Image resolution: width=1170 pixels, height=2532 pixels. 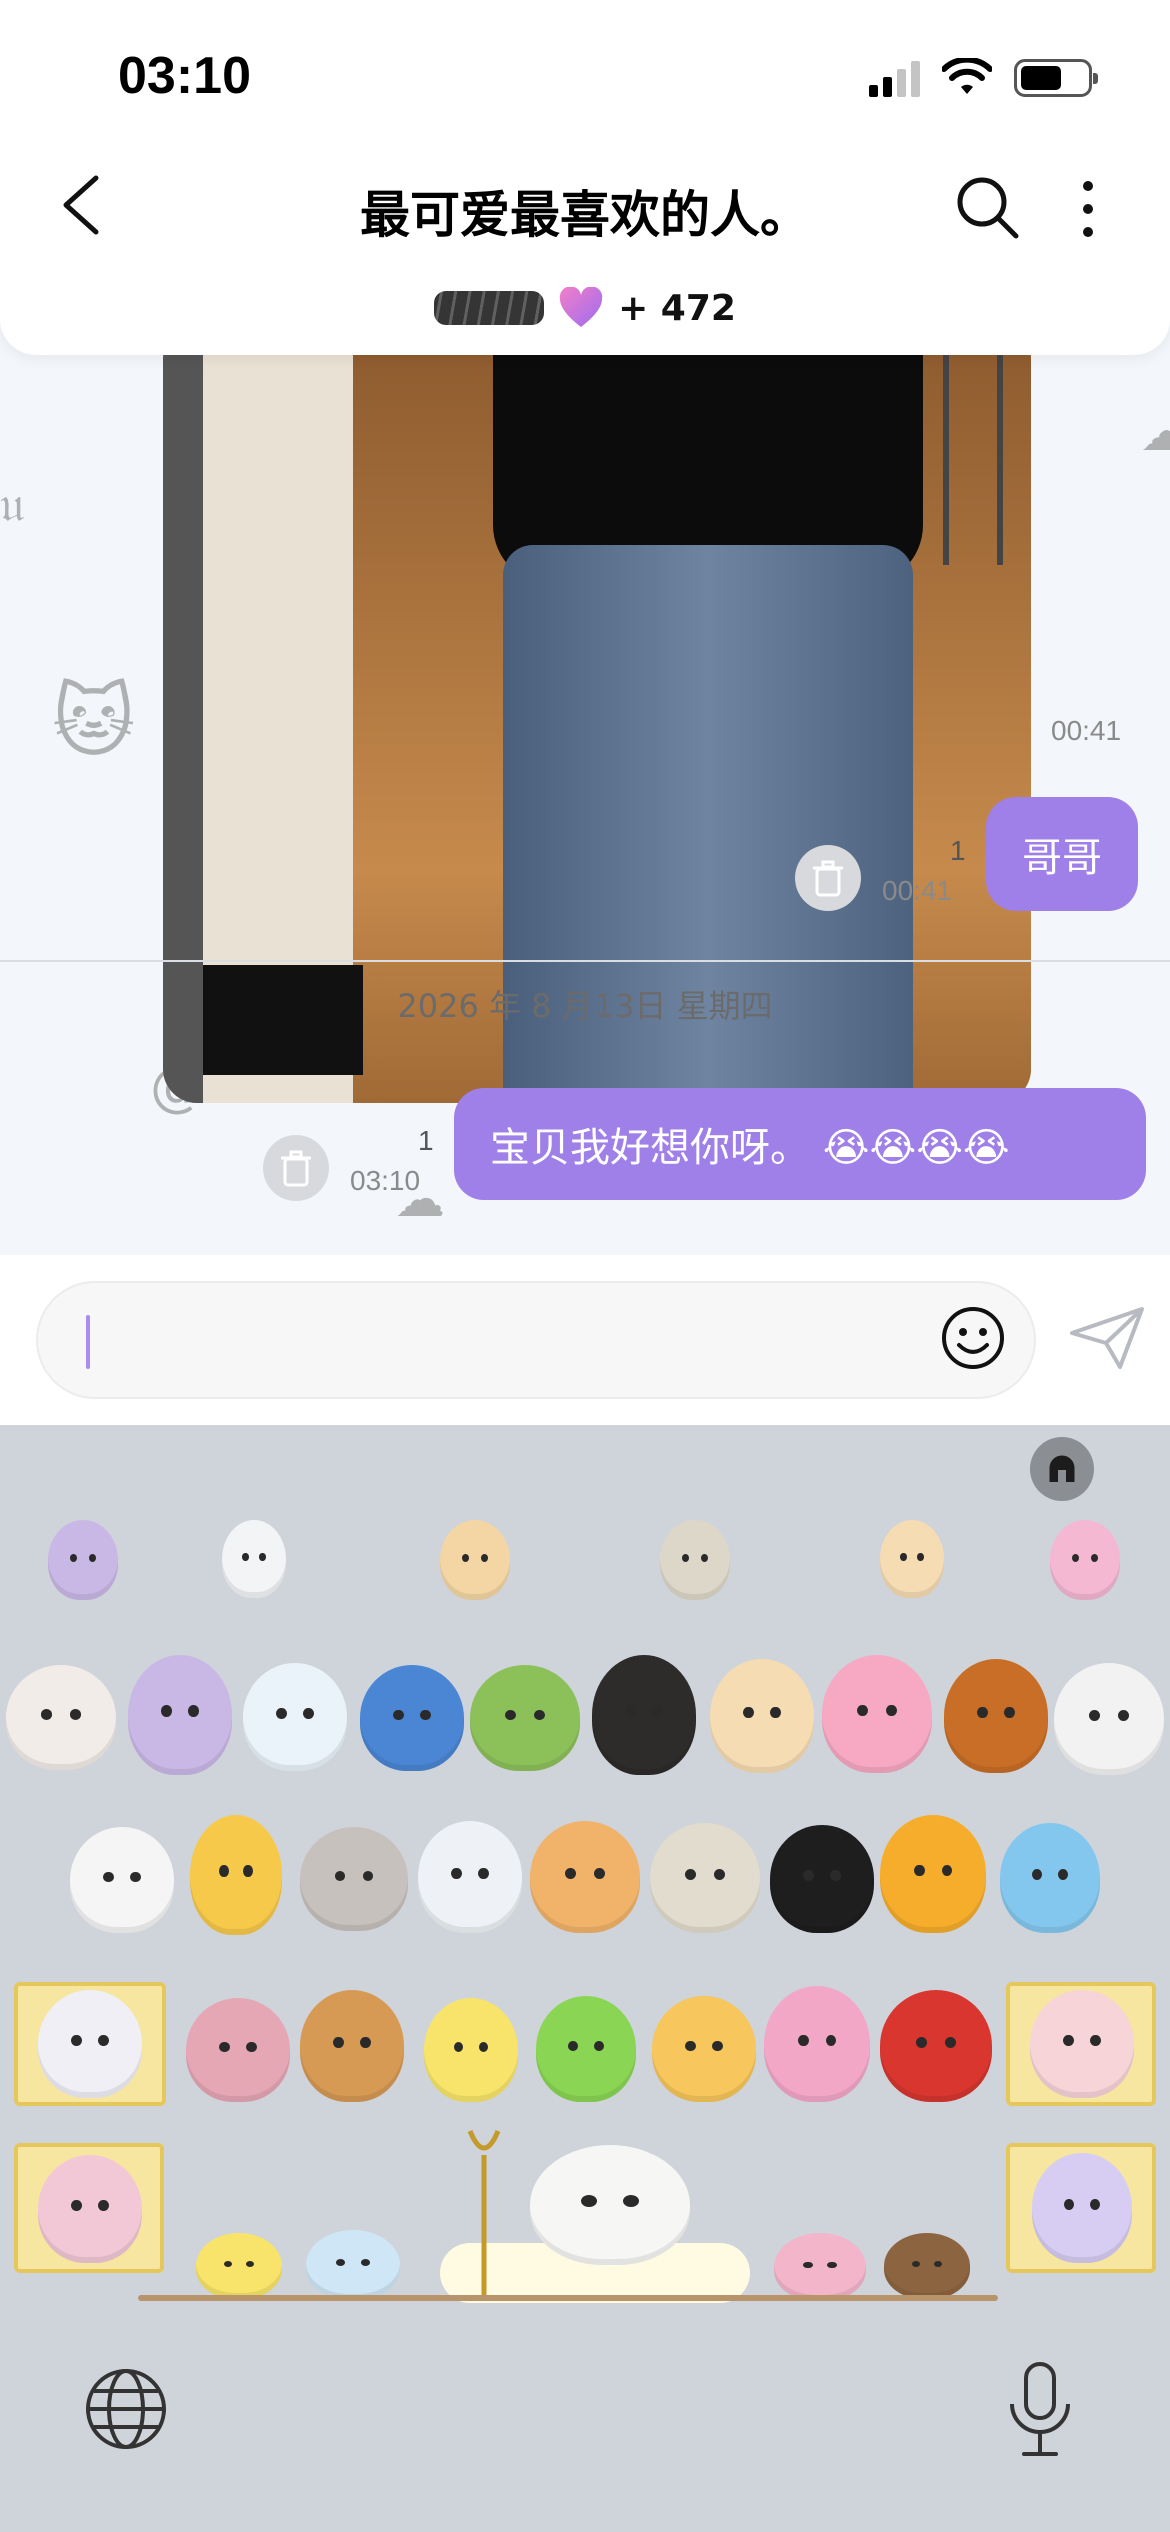 What do you see at coordinates (1062, 854) in the screenshot?
I see `message-bubble: 哥哥` at bounding box center [1062, 854].